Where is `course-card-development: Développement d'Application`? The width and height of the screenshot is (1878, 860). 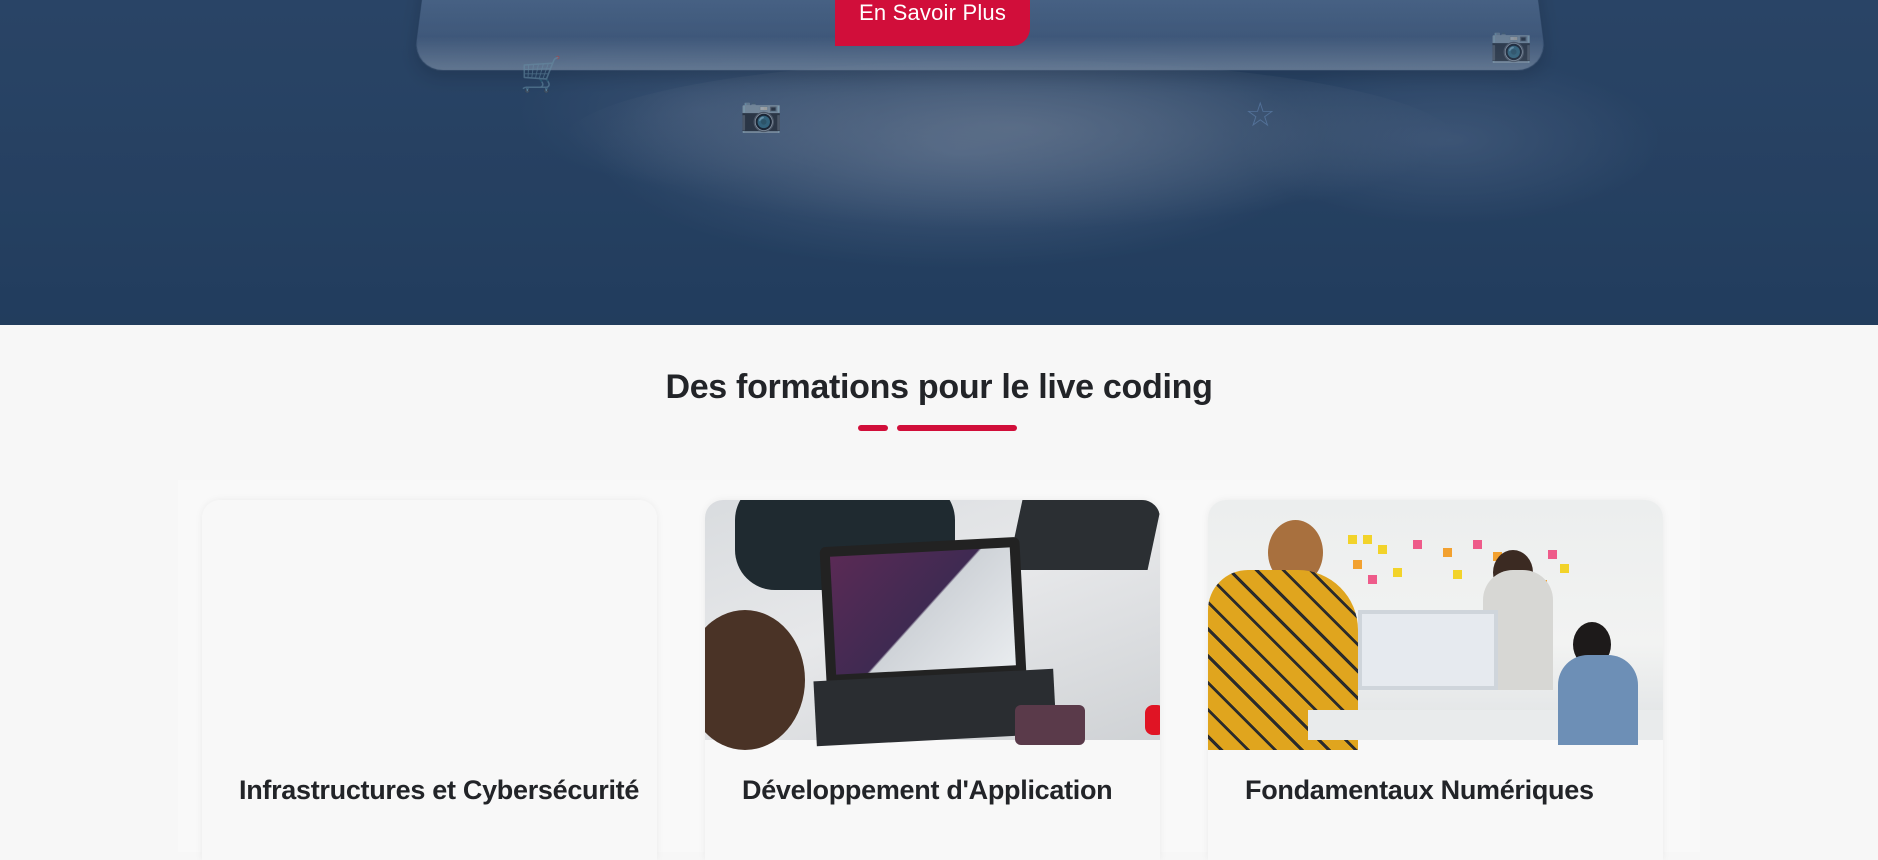 course-card-development: Développement d'Application is located at coordinates (932, 680).